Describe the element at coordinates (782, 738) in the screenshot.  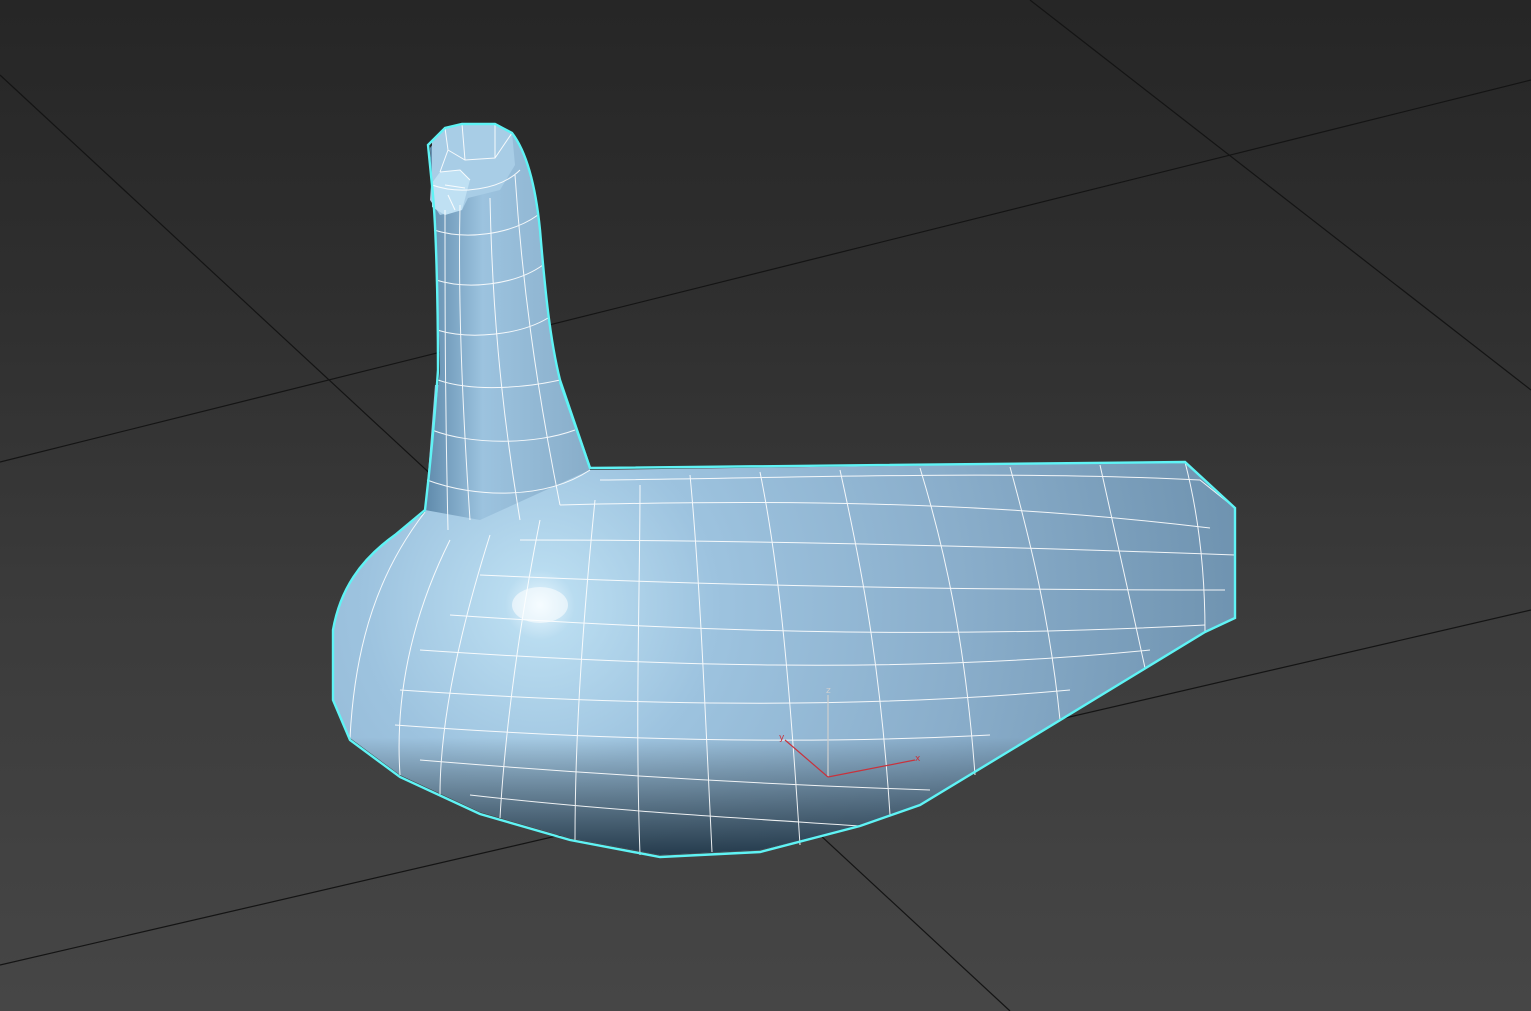
I see `gizmo-y-label: y` at that location.